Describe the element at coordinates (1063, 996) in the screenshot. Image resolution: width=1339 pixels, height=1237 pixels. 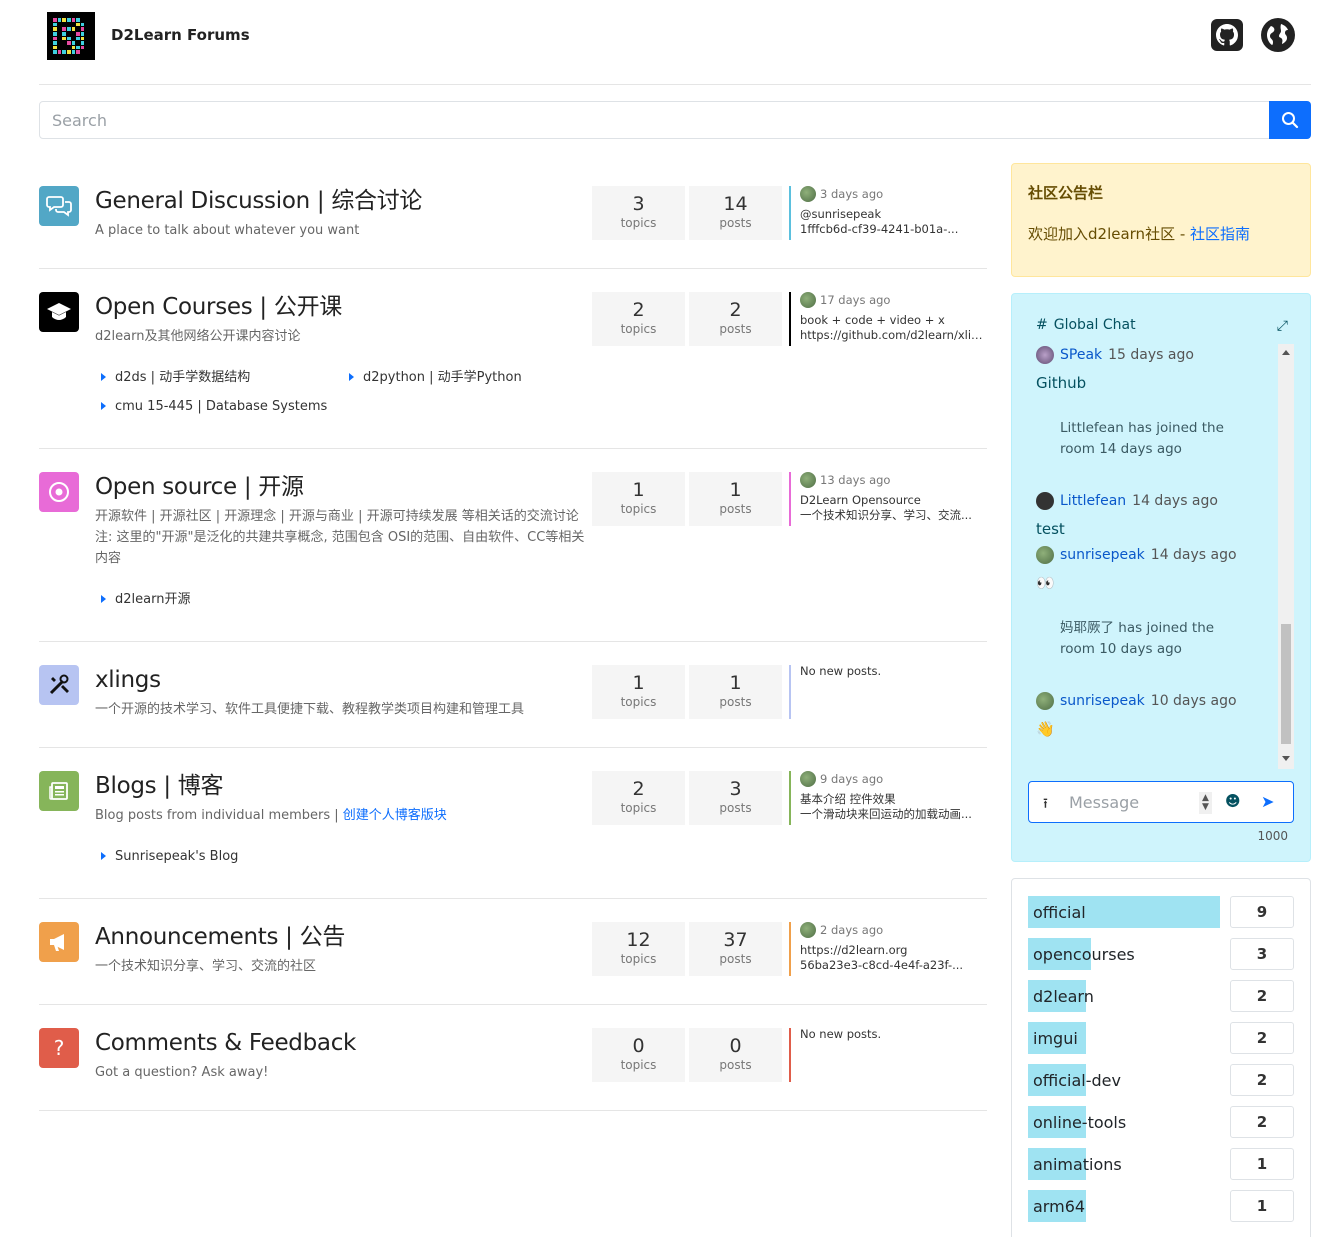
I see `tag-name: d2learn` at that location.